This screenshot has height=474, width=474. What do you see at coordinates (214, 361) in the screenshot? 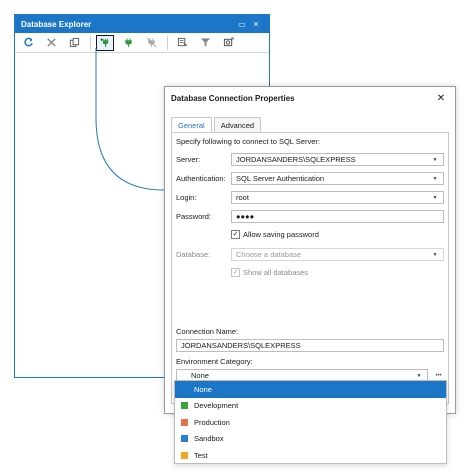
I see `environment-category-label: Environment Category:` at bounding box center [214, 361].